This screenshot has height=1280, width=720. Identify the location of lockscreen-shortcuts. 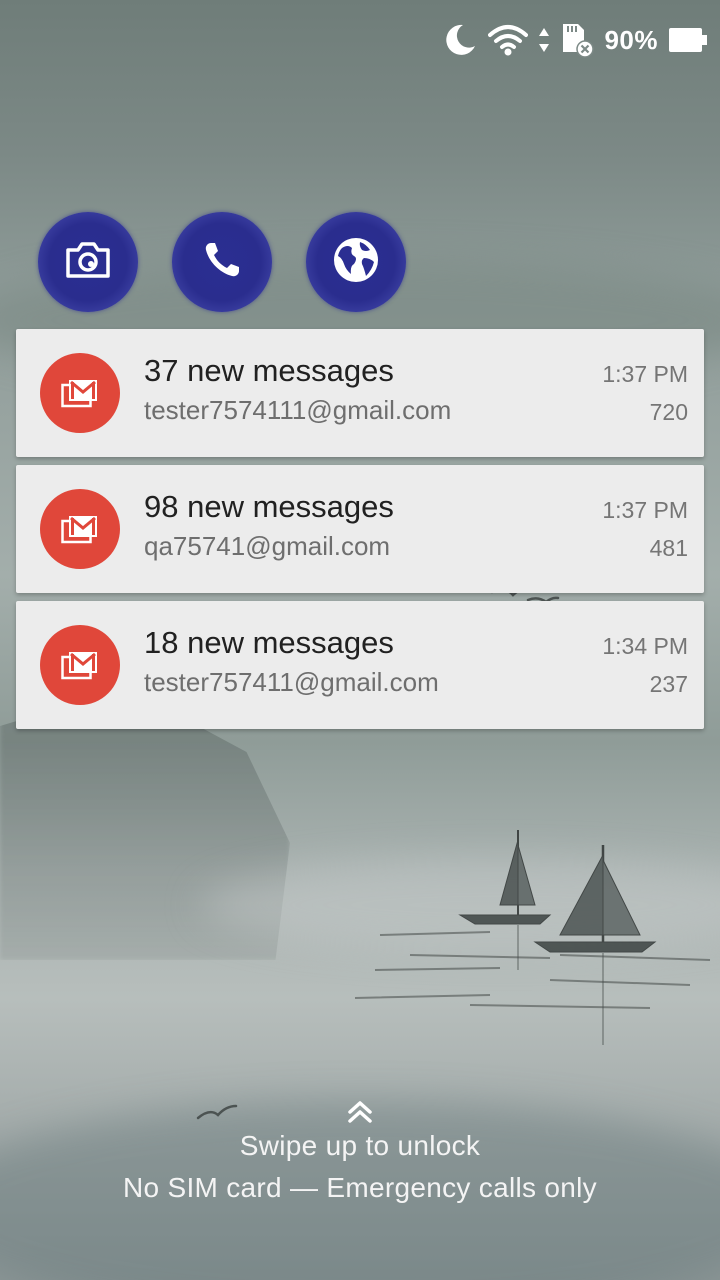
(222, 262).